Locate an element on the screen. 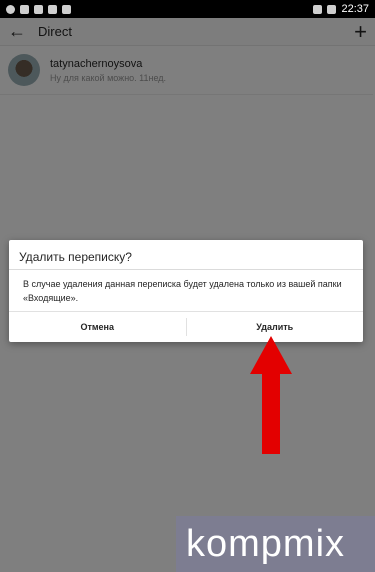 The width and height of the screenshot is (375, 572). lock-icon is located at coordinates (24, 9).